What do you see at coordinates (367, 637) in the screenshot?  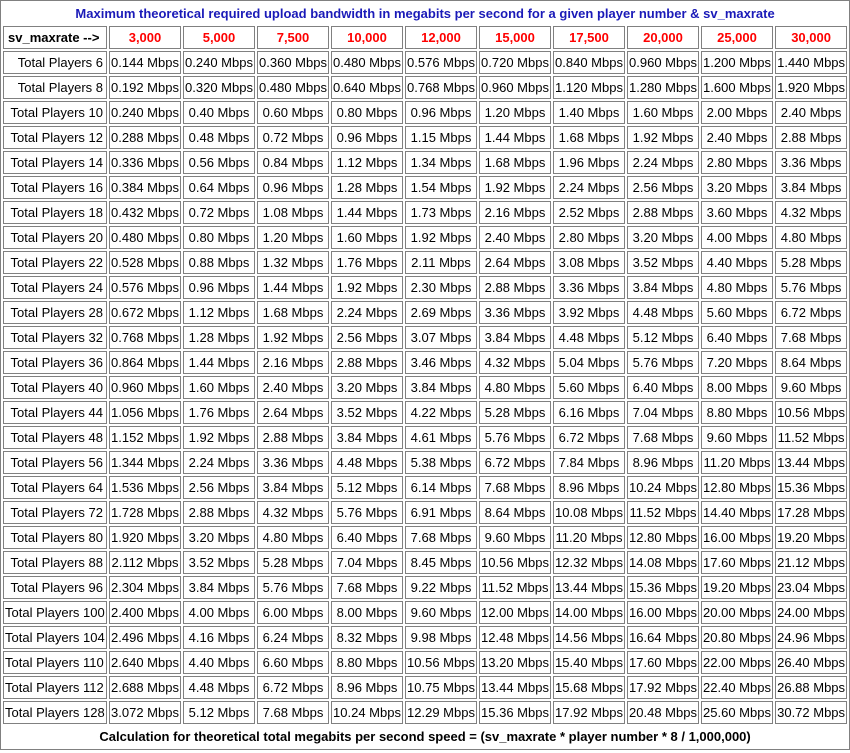 I see `bandwidth-value-cell: 8.32 Mbps` at bounding box center [367, 637].